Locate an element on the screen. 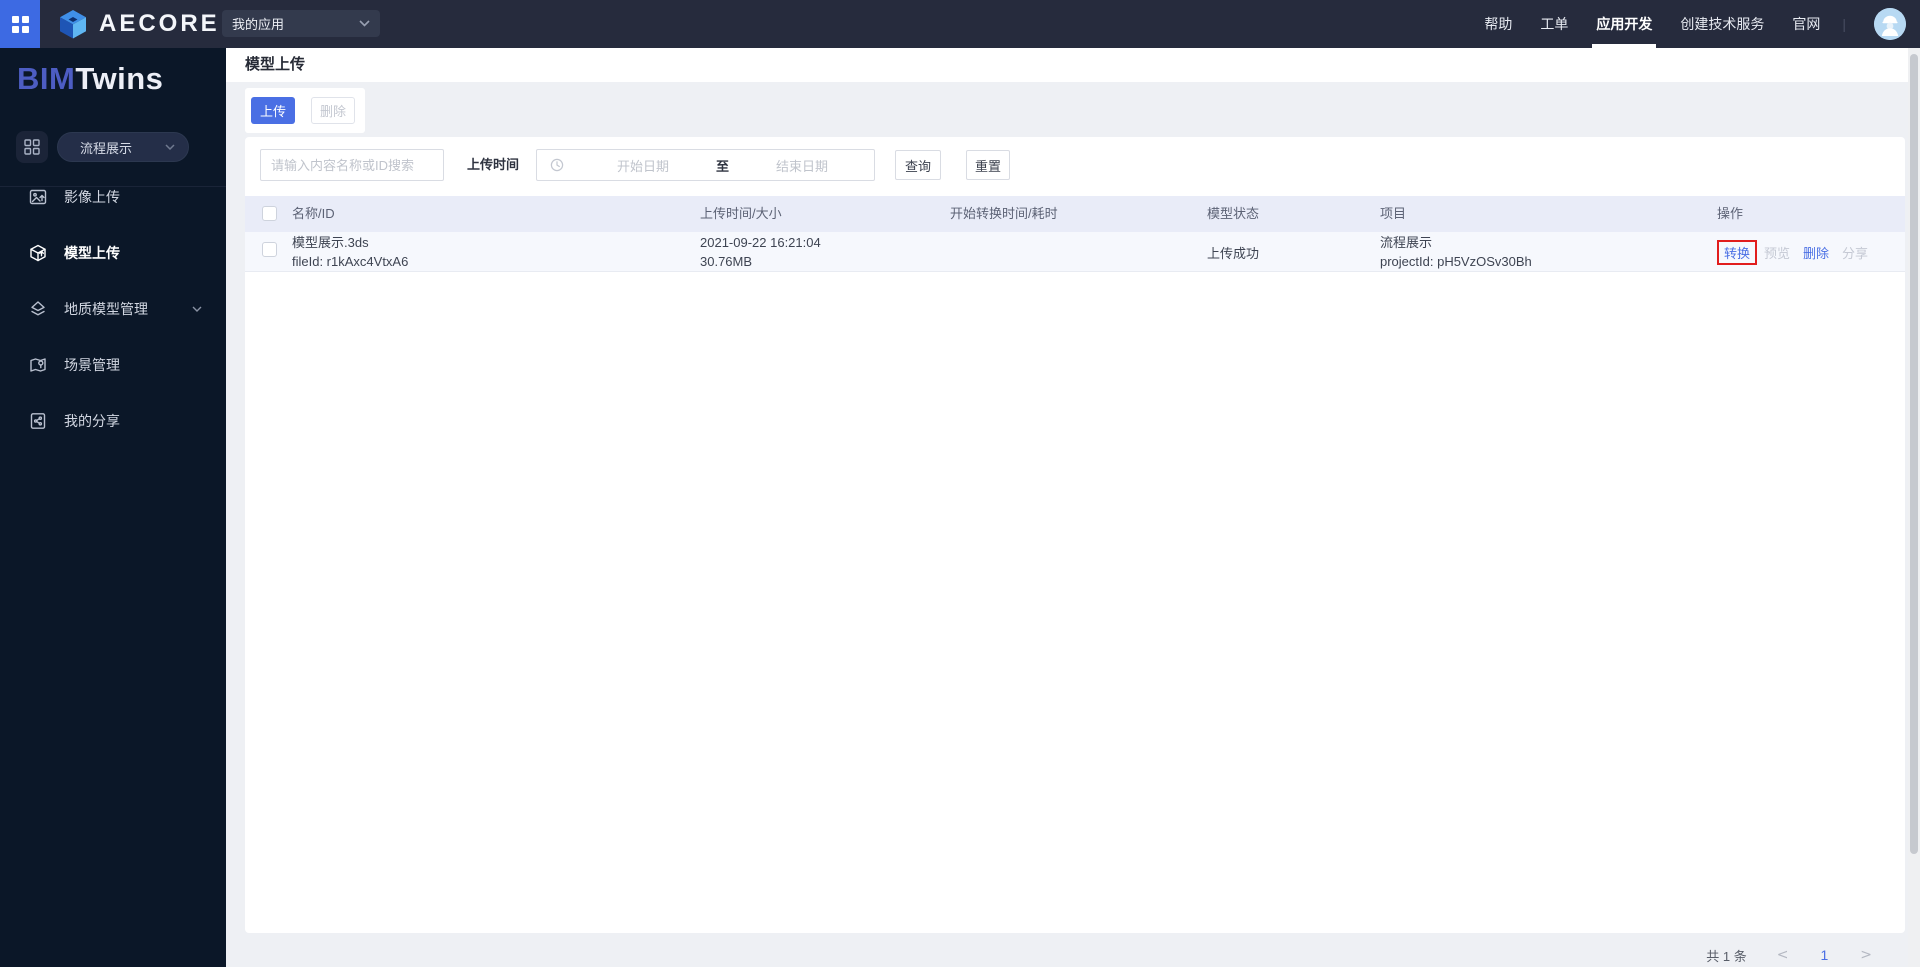 Image resolution: width=1920 pixels, height=967 pixels. app-grid-button is located at coordinates (32, 147).